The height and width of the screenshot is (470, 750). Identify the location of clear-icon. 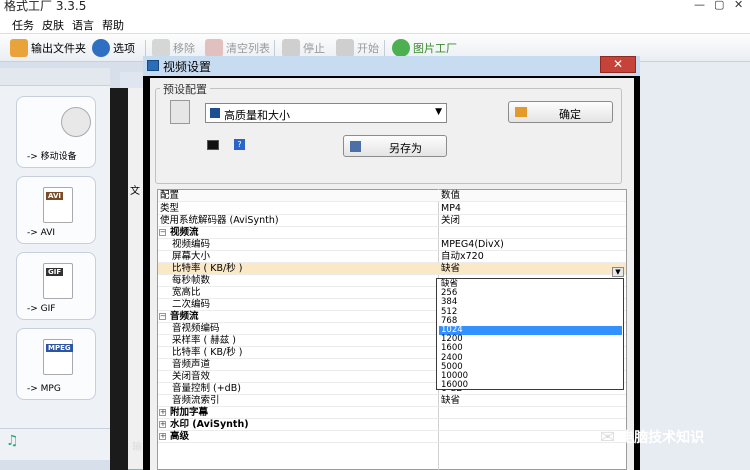
(214, 48).